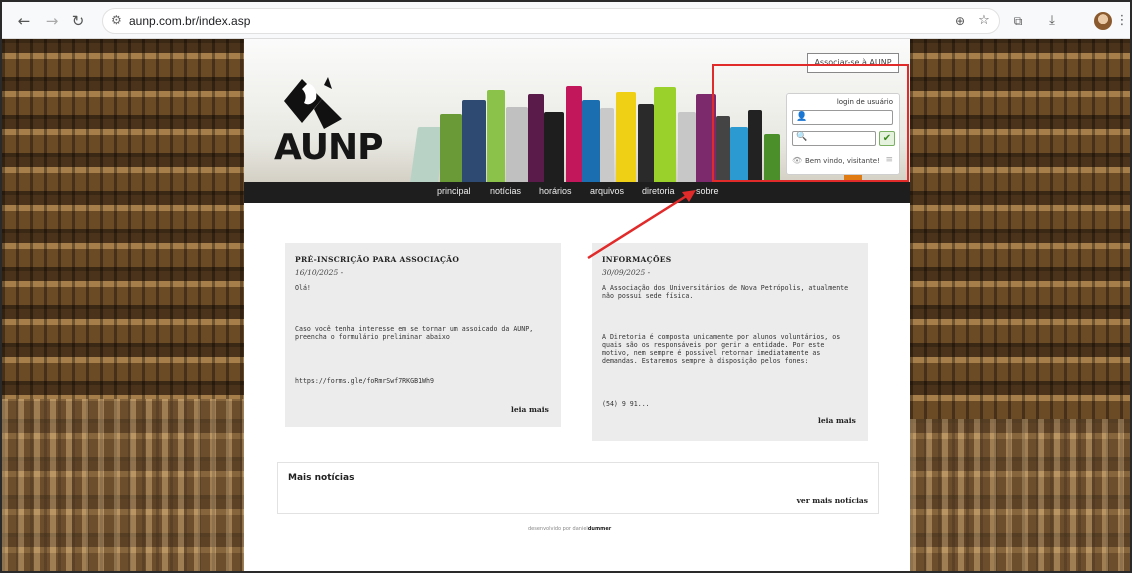 This screenshot has height=573, width=1132. What do you see at coordinates (658, 191) in the screenshot?
I see `nav-item-diretoria: diretoria` at bounding box center [658, 191].